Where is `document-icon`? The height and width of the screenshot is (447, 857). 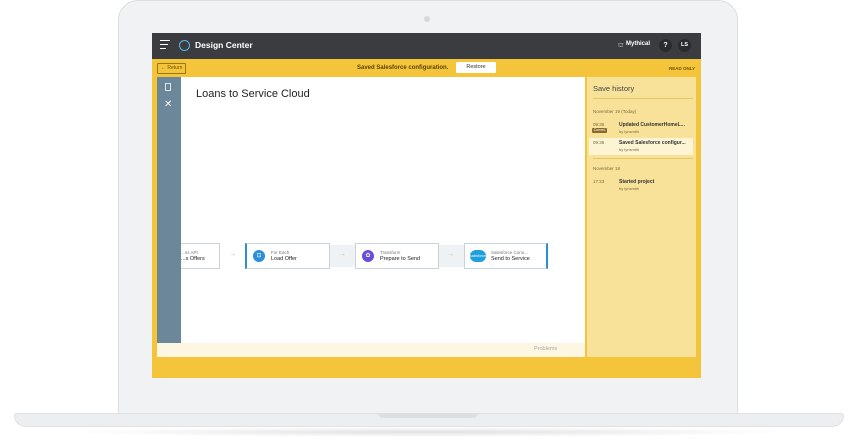
document-icon is located at coordinates (168, 87).